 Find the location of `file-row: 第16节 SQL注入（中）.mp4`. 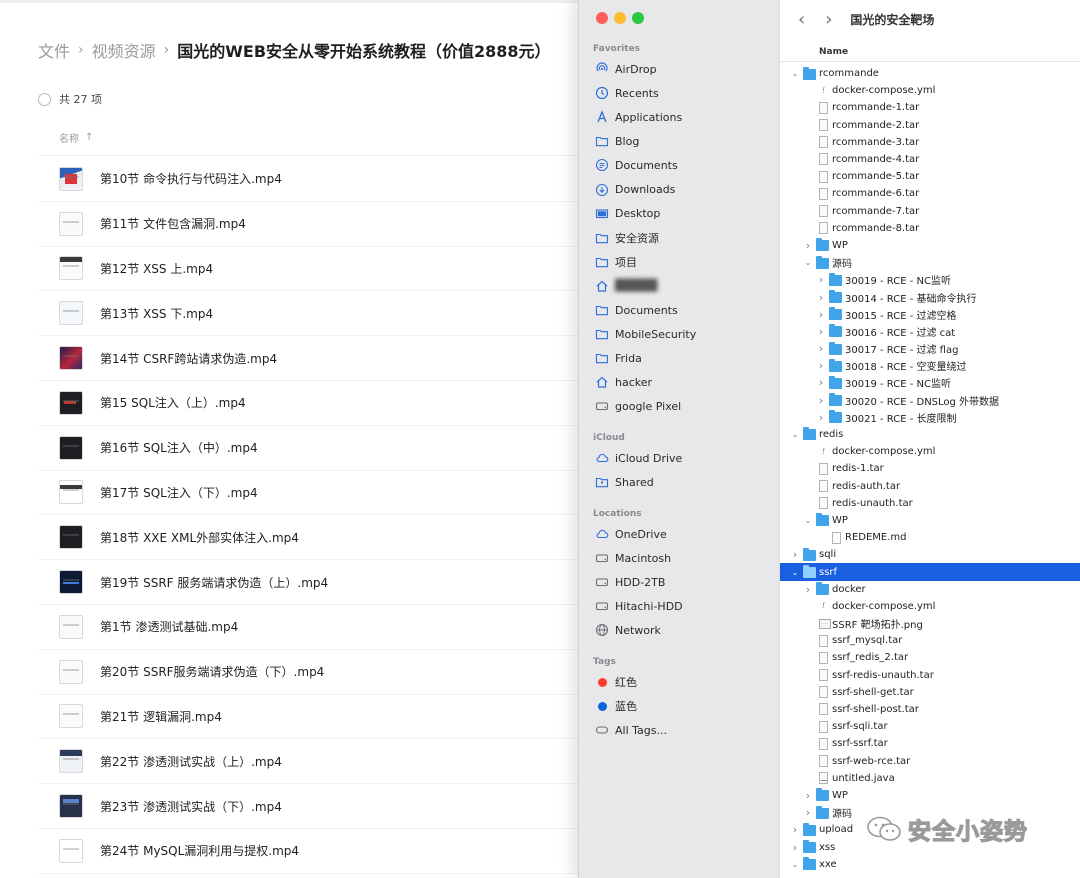

file-row: 第16节 SQL注入（中）.mp4 is located at coordinates (308, 448).